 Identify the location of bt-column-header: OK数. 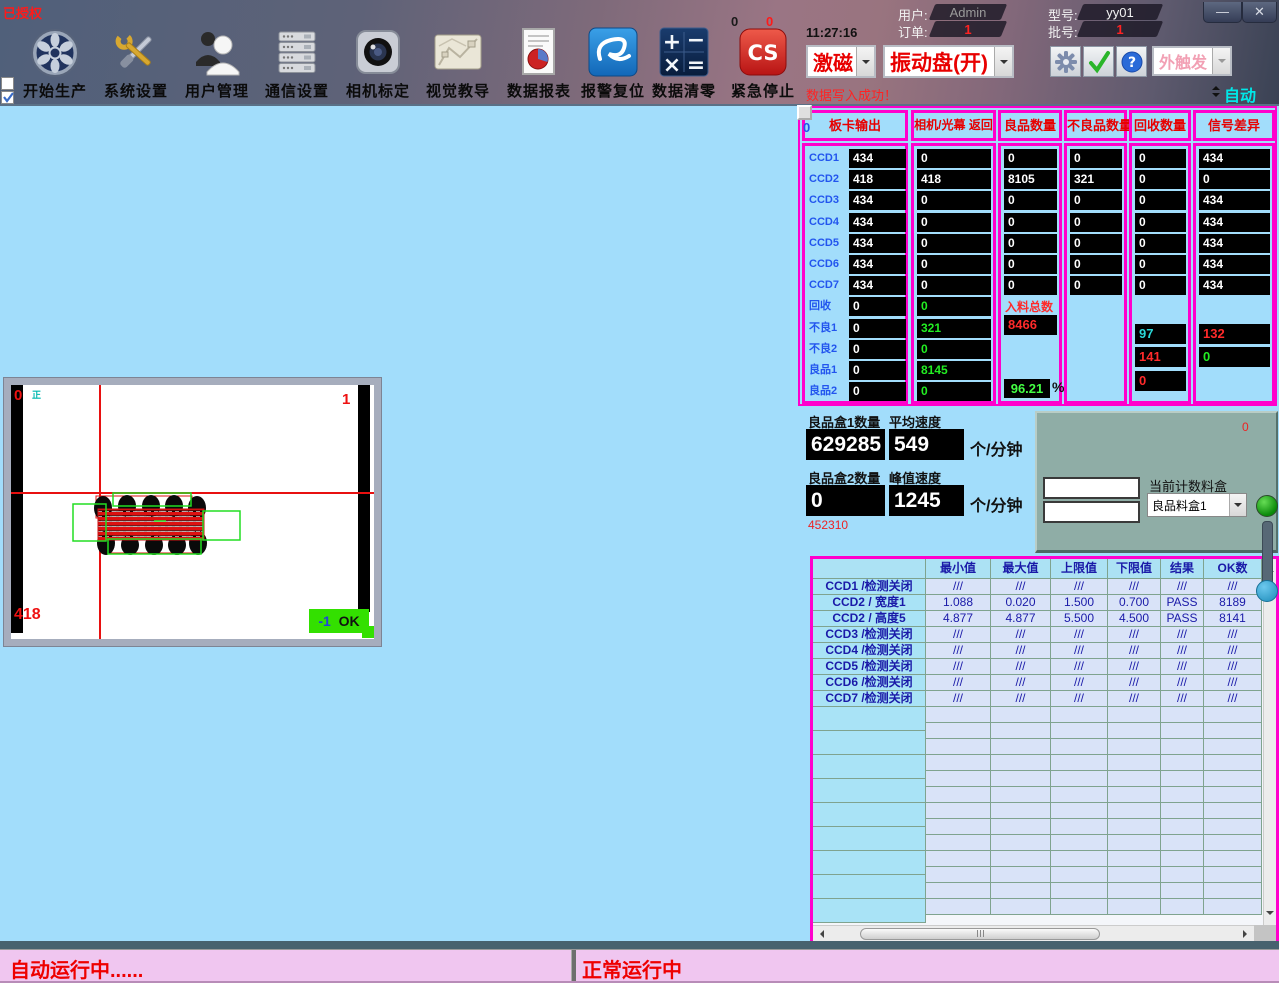
(1233, 569).